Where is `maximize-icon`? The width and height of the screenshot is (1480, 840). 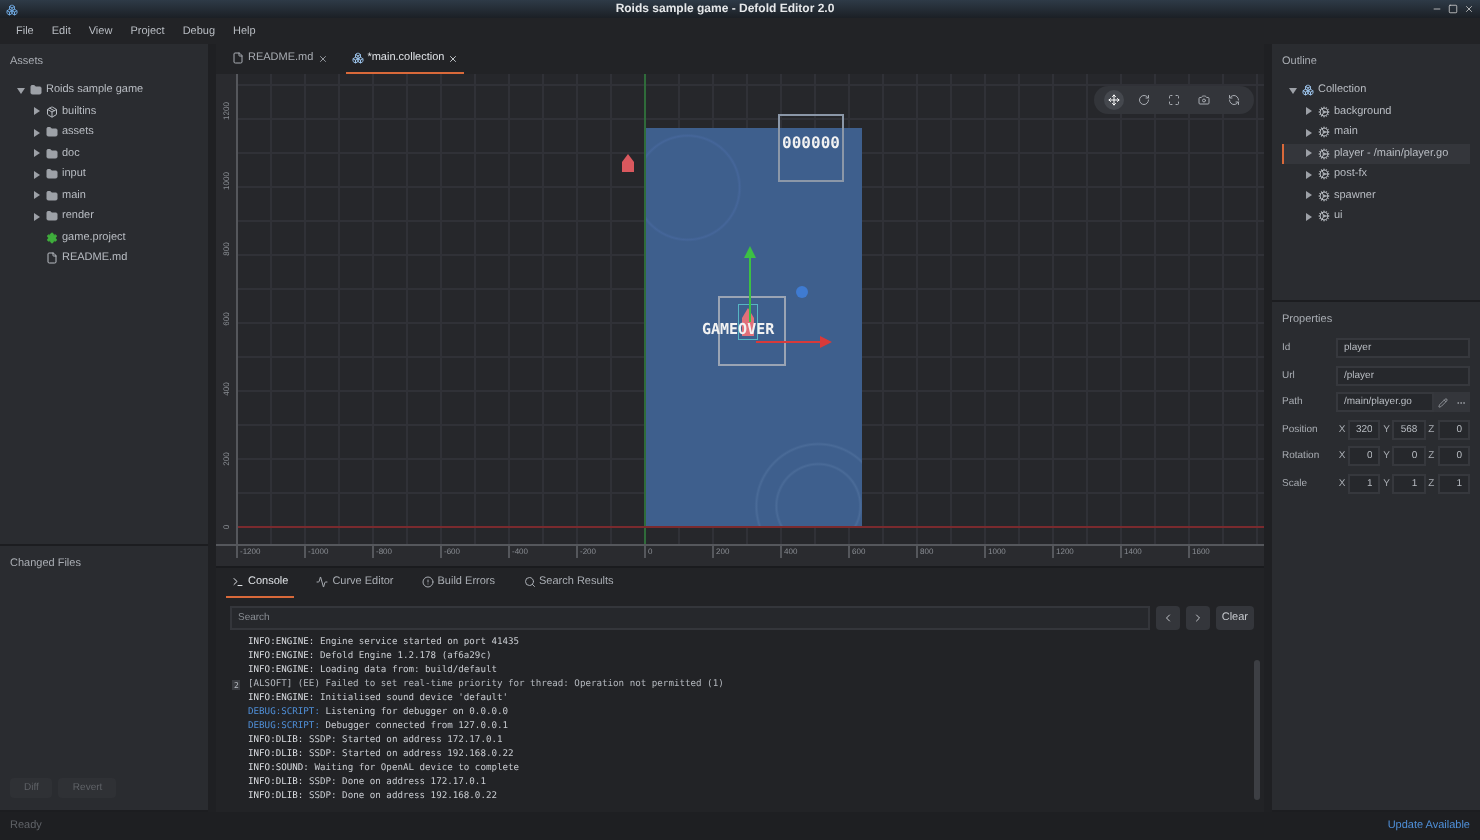 maximize-icon is located at coordinates (1453, 9).